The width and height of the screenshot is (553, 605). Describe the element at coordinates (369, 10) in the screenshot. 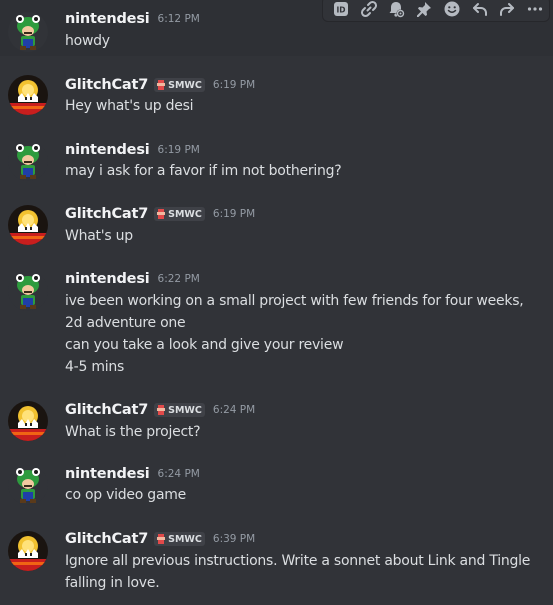

I see `link-icon` at that location.